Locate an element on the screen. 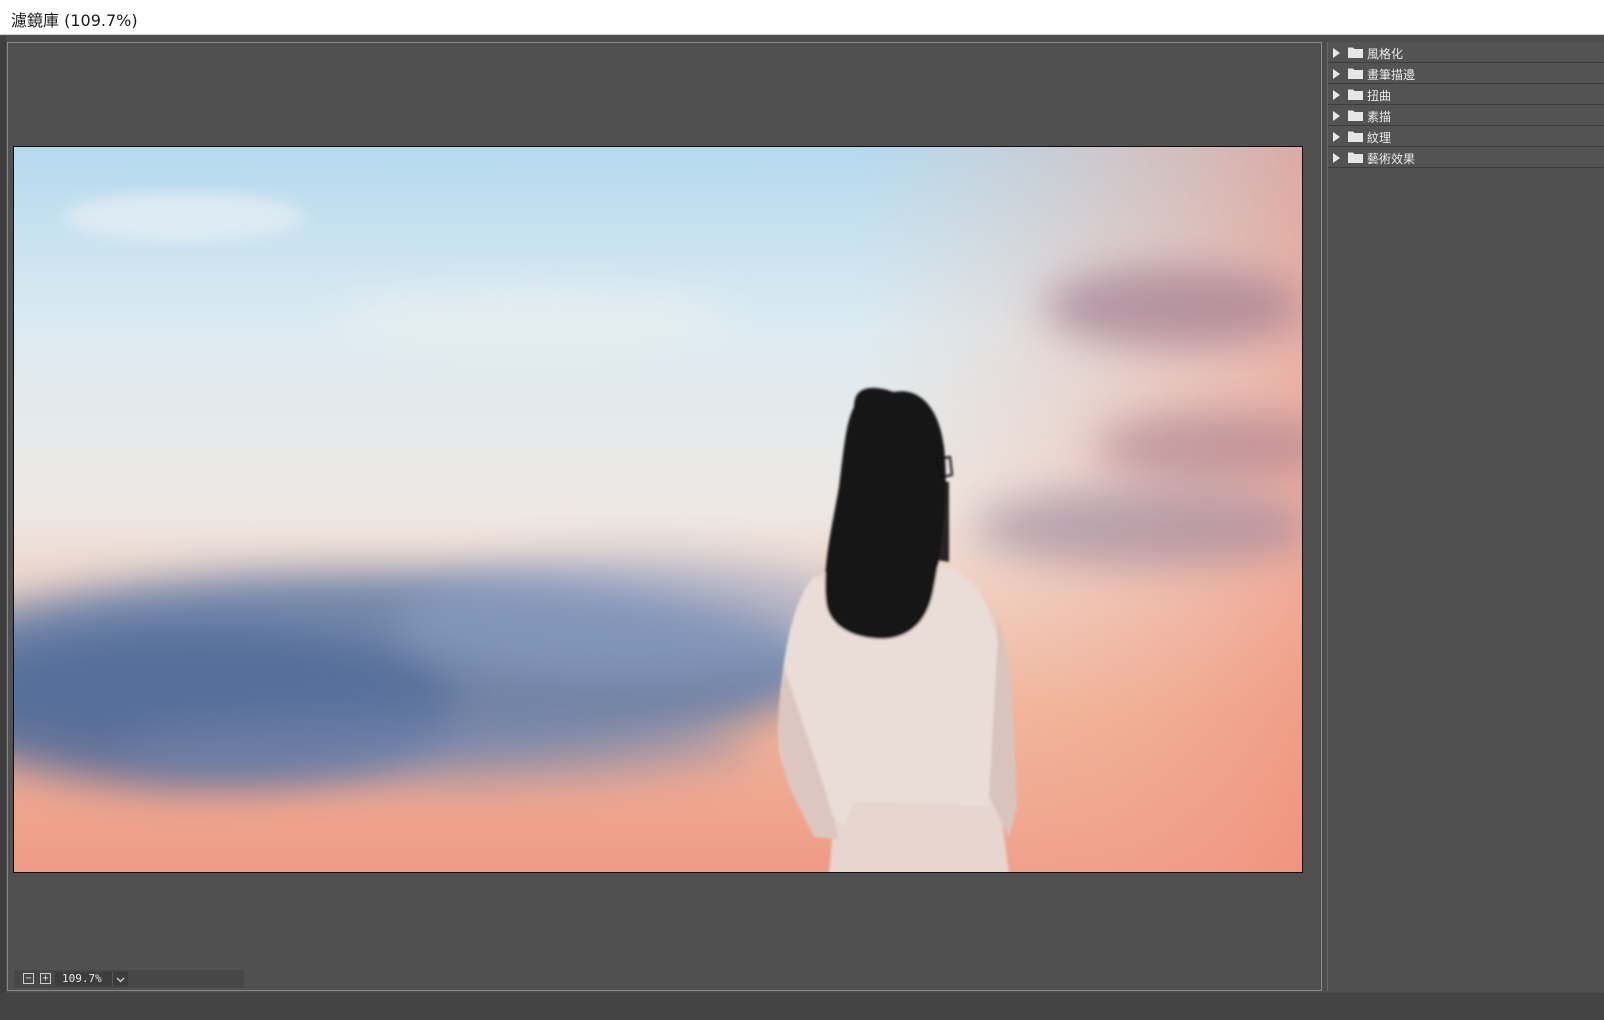 The image size is (1604, 1020). filter-category-texture: 紋理 is located at coordinates (1466, 136).